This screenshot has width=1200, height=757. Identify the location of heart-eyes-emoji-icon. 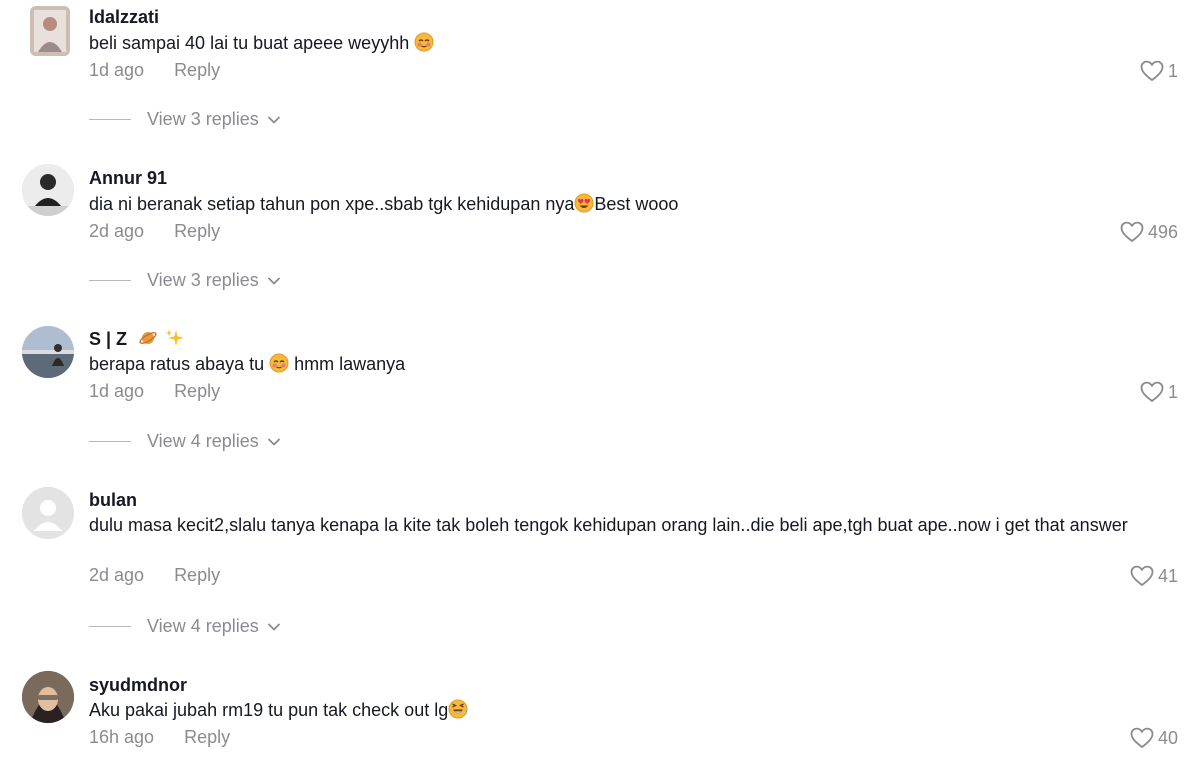
(584, 206).